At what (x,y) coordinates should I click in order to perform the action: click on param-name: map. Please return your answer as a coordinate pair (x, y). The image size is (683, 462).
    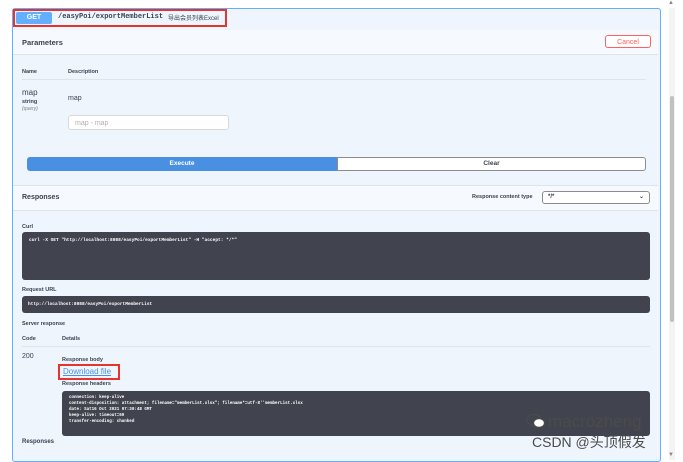
    Looking at the image, I should click on (30, 92).